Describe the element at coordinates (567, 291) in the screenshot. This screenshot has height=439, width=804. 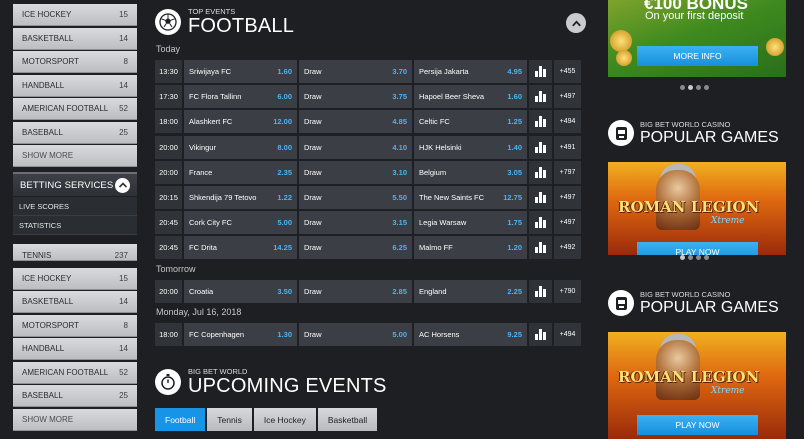
I see `more-markets-button: +790` at that location.